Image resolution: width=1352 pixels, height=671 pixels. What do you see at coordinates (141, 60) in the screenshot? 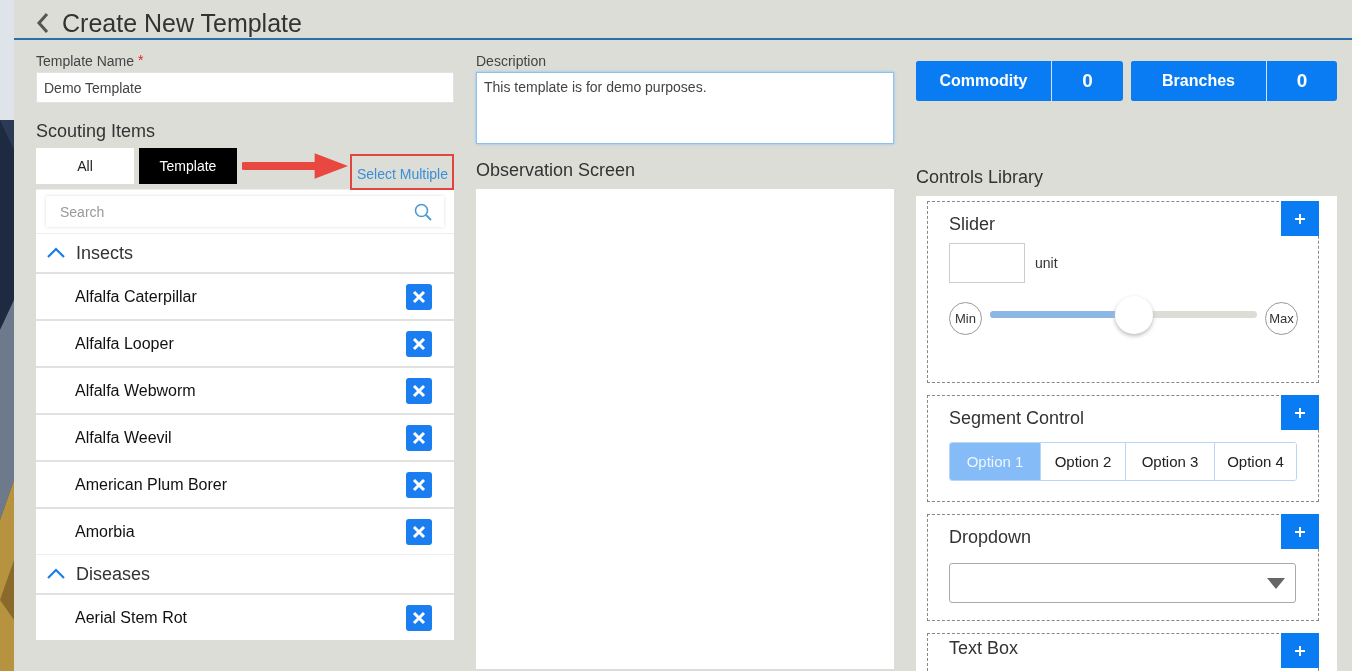
I see `required-marker: *` at bounding box center [141, 60].